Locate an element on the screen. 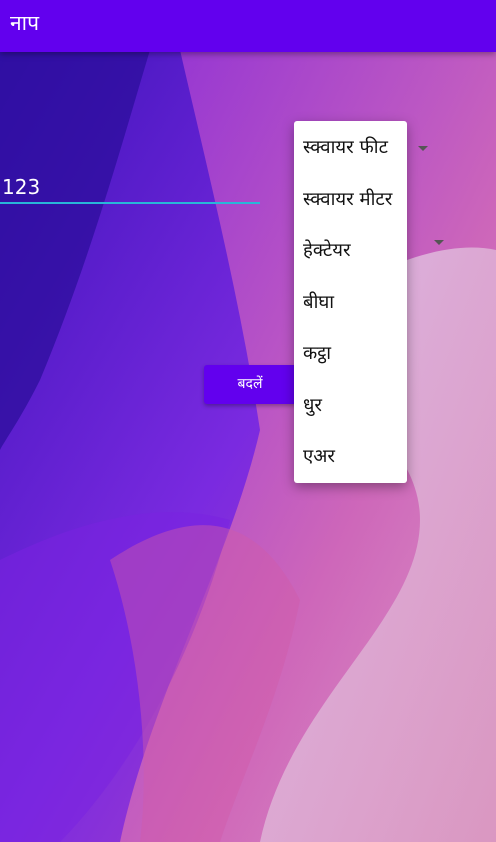  input-underline is located at coordinates (130, 203).